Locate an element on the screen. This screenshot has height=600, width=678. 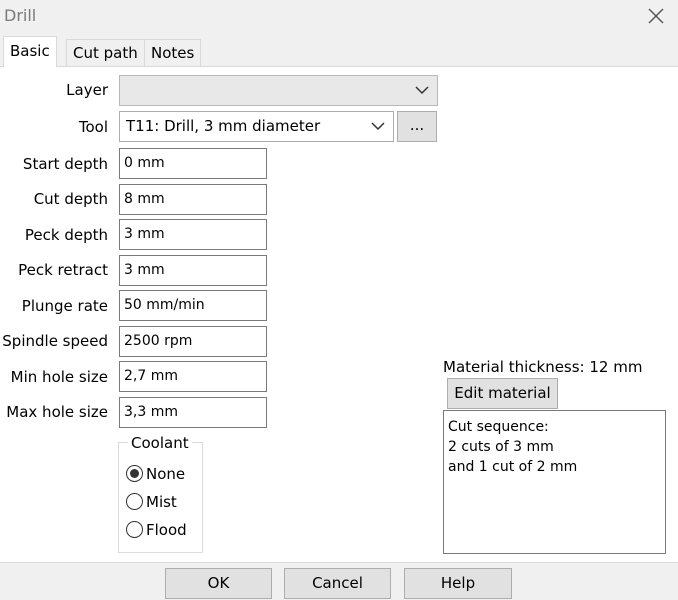
coolant-none-label: None is located at coordinates (166, 474).